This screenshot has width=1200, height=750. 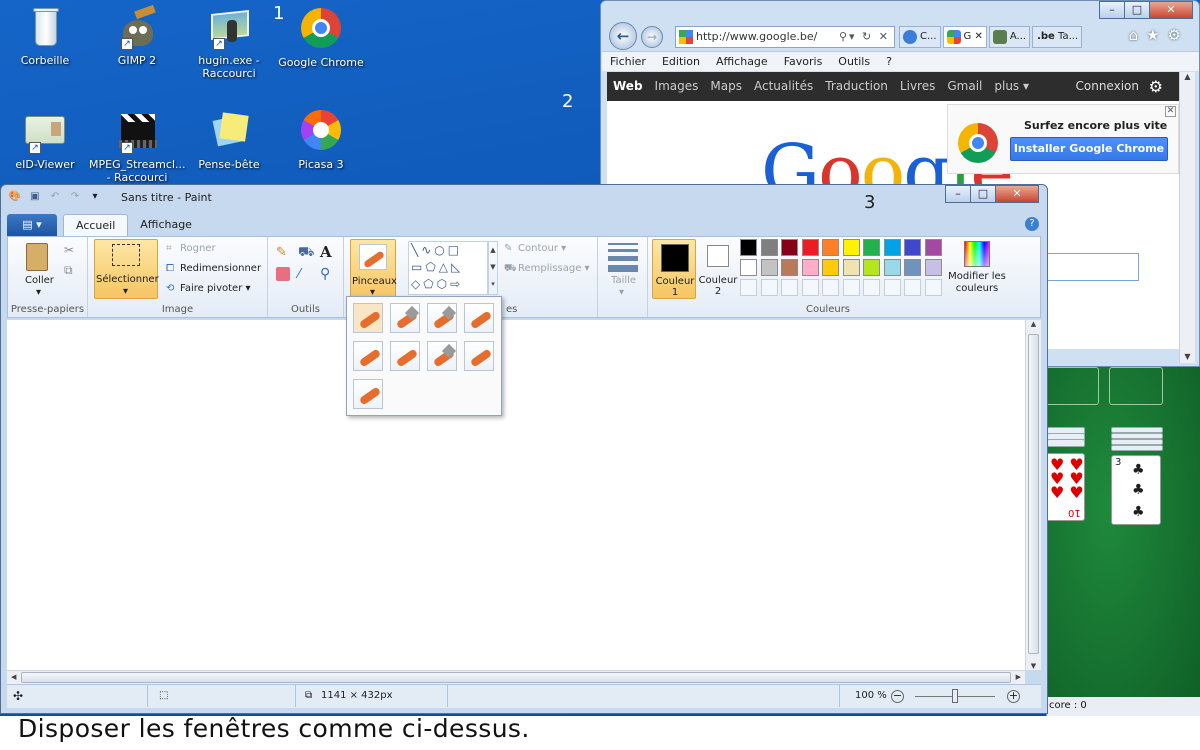 I want to click on copy-icon: ⧉, so click(x=68, y=270).